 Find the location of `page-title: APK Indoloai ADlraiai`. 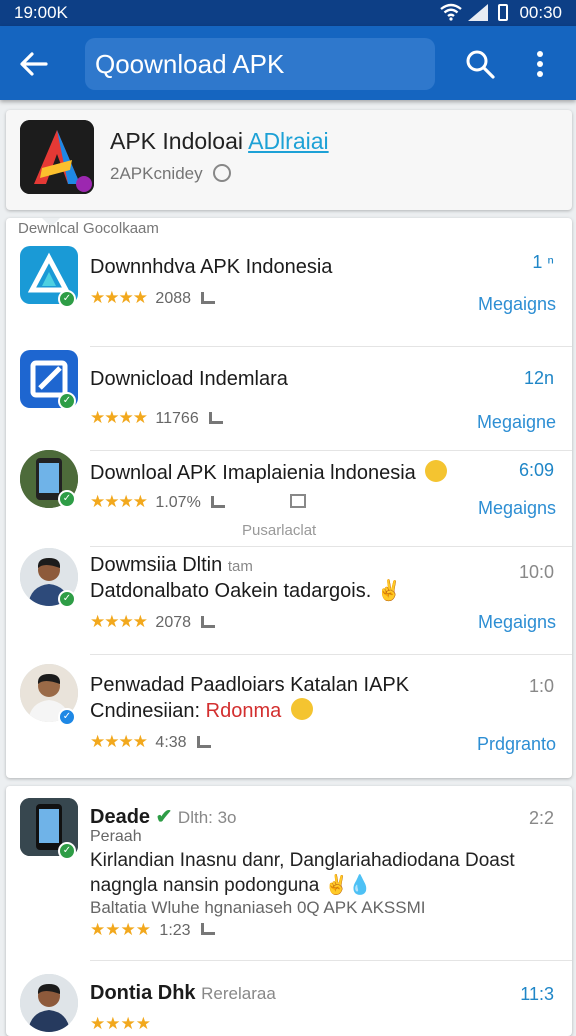

page-title: APK Indoloai ADlraiai is located at coordinates (219, 141).